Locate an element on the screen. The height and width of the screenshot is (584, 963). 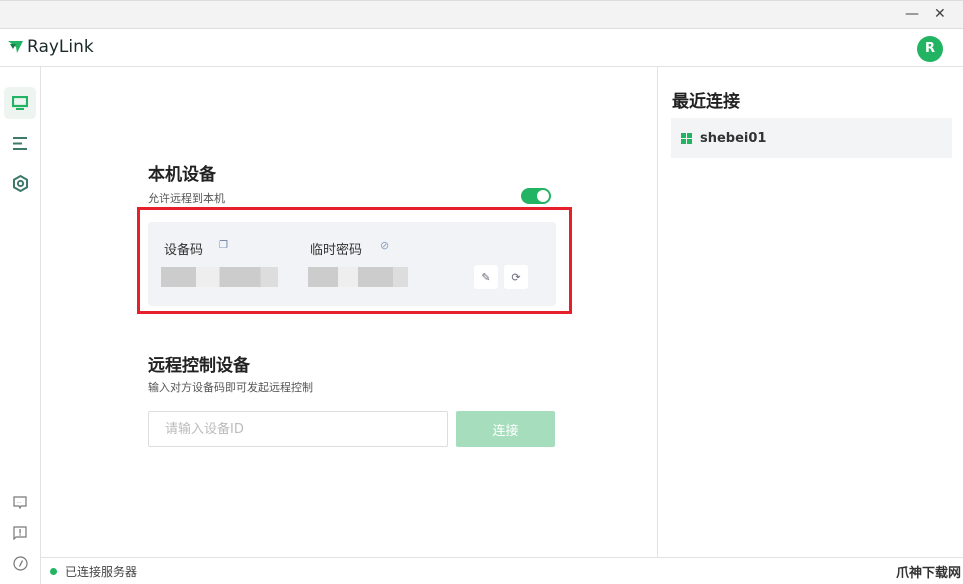
sidebar-item-explore is located at coordinates (20, 563).